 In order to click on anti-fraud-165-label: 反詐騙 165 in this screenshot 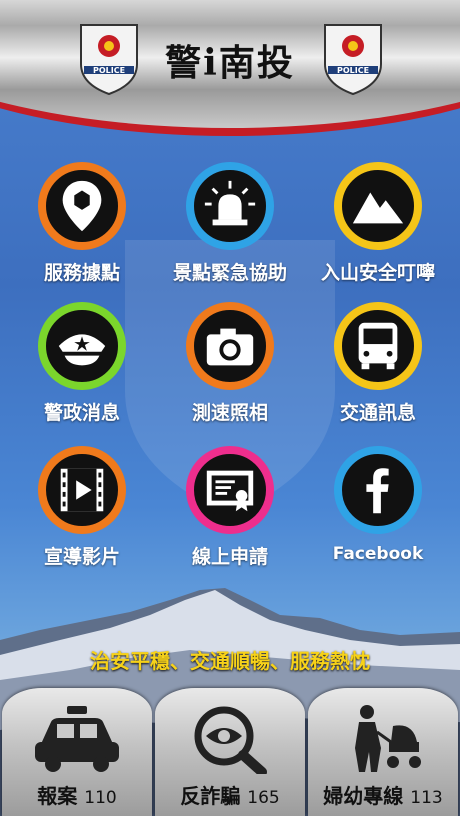, I will do `click(230, 796)`.